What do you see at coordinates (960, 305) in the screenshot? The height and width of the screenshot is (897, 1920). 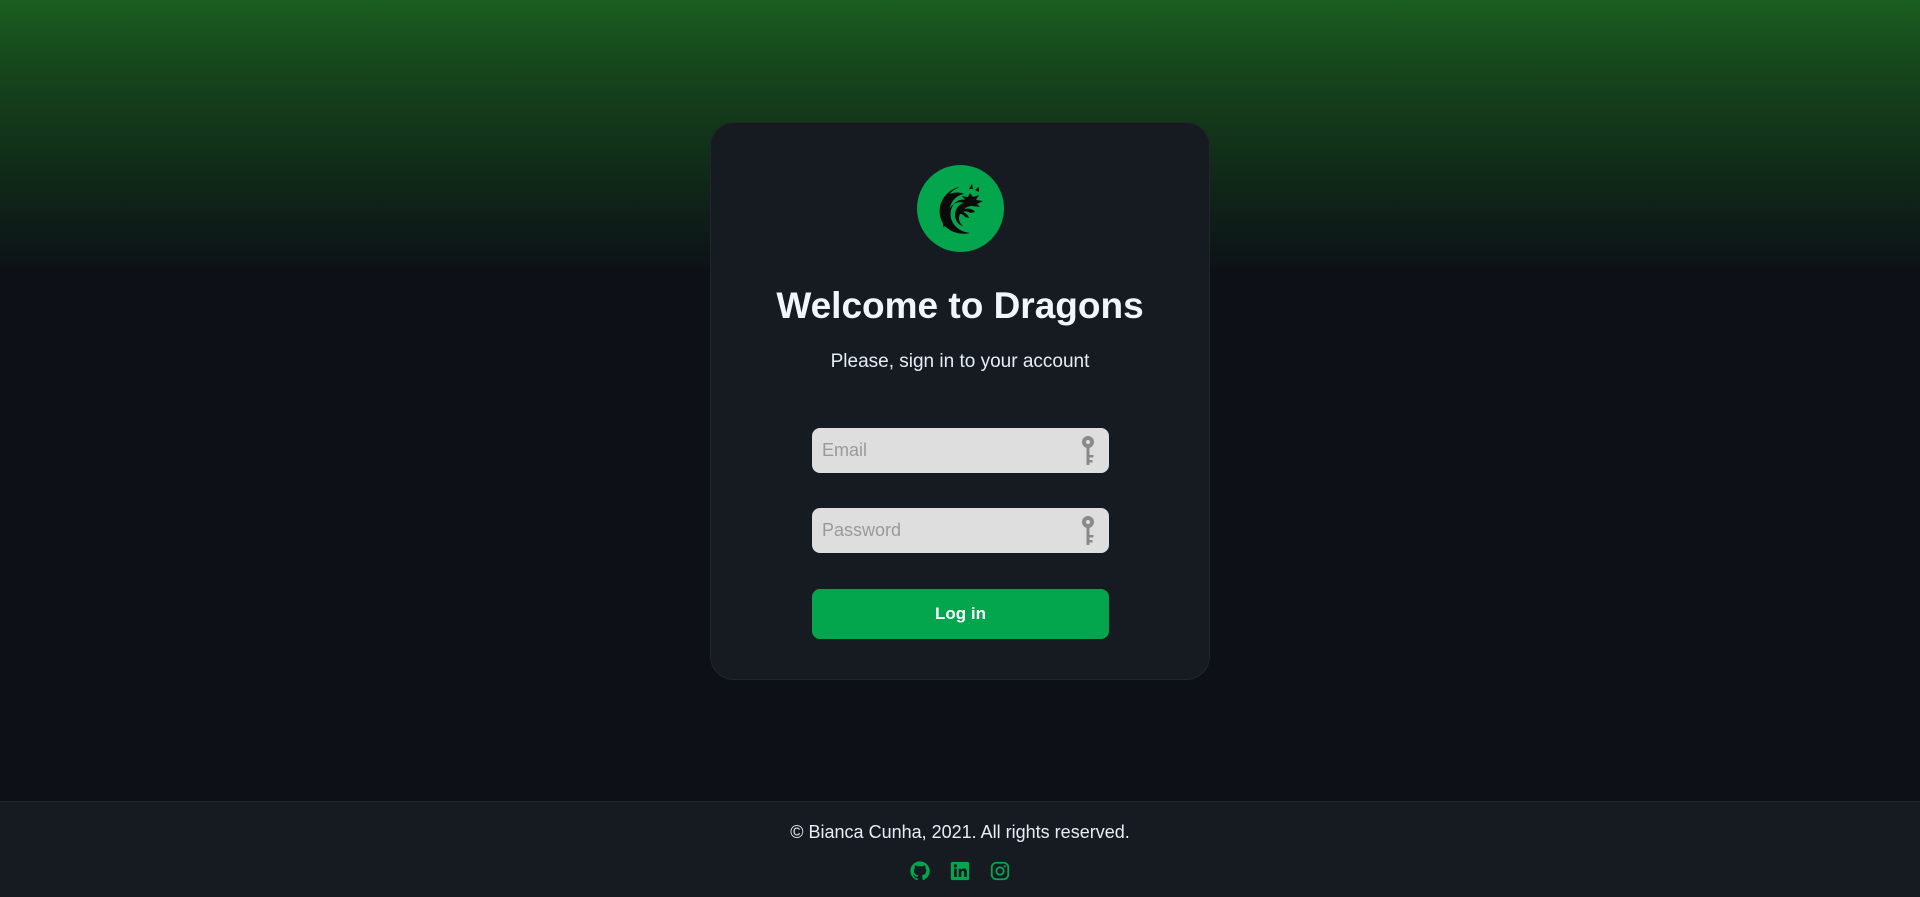 I see `page-title: Welcome to Dragons` at bounding box center [960, 305].